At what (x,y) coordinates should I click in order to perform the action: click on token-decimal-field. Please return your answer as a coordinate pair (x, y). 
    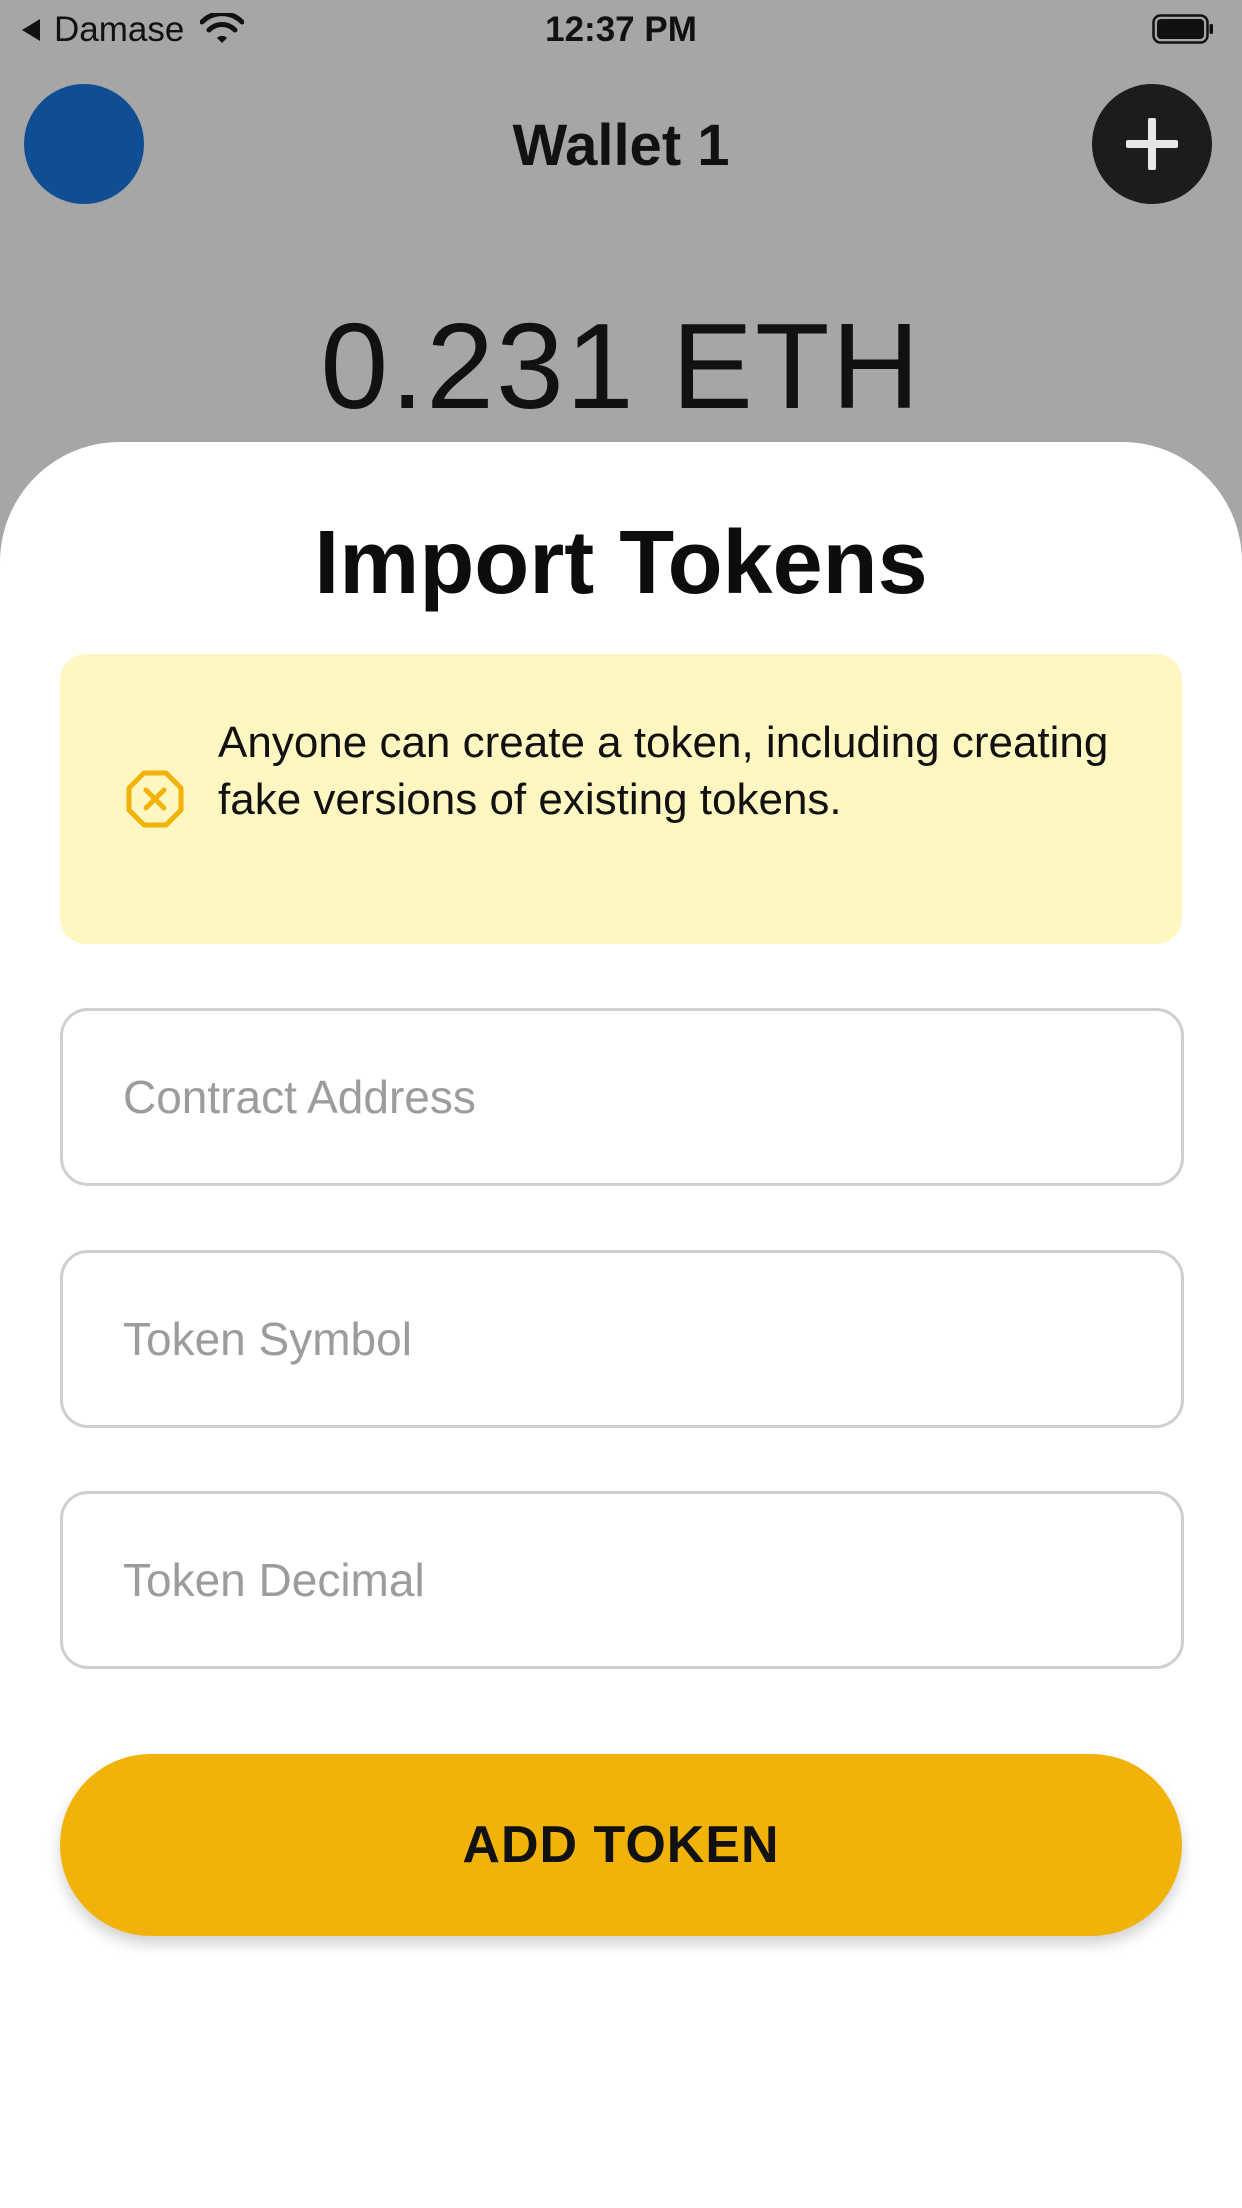
    Looking at the image, I should click on (622, 1580).